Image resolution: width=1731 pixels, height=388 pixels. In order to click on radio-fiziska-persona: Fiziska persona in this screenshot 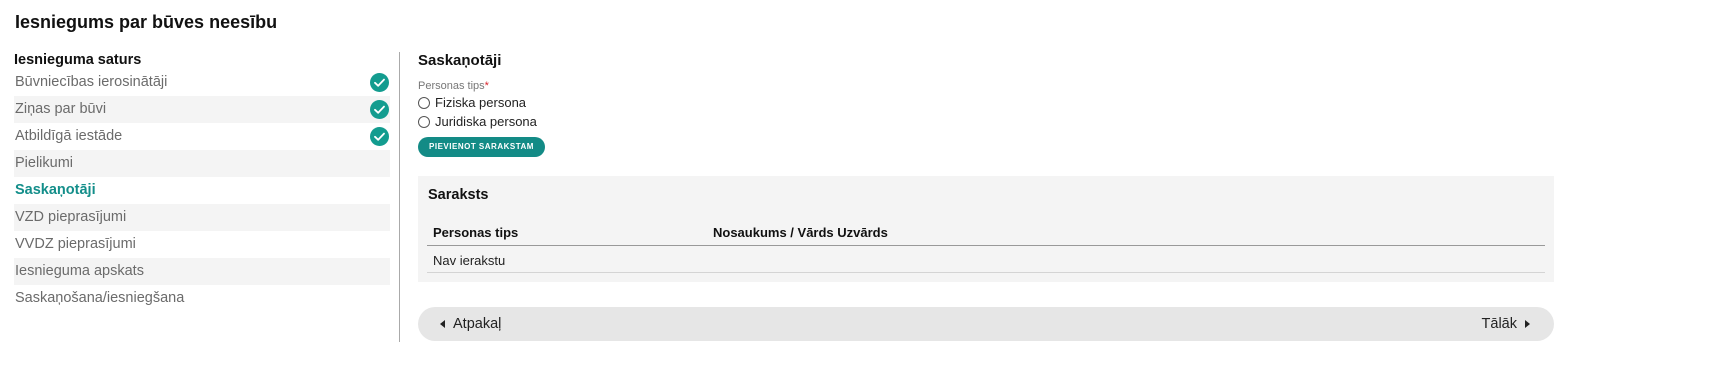, I will do `click(986, 102)`.